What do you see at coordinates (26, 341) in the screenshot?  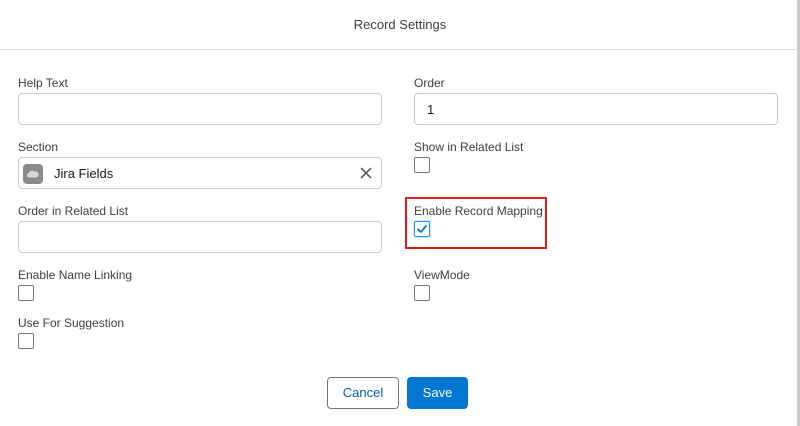 I see `use-for-suggestion-checkbox` at bounding box center [26, 341].